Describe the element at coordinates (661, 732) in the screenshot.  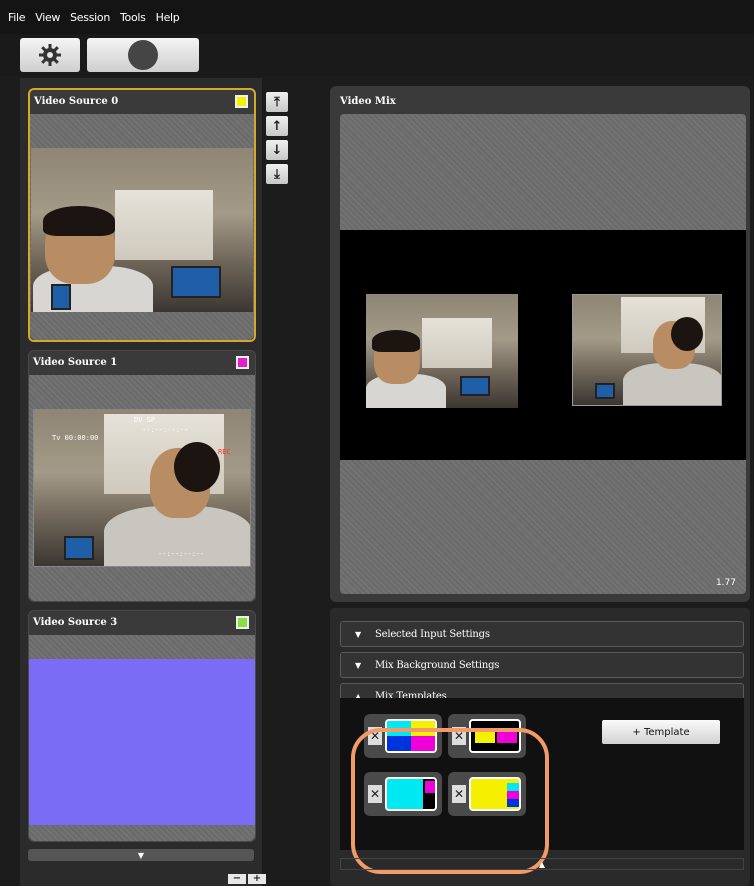
I see `add-template-button: + Template` at that location.